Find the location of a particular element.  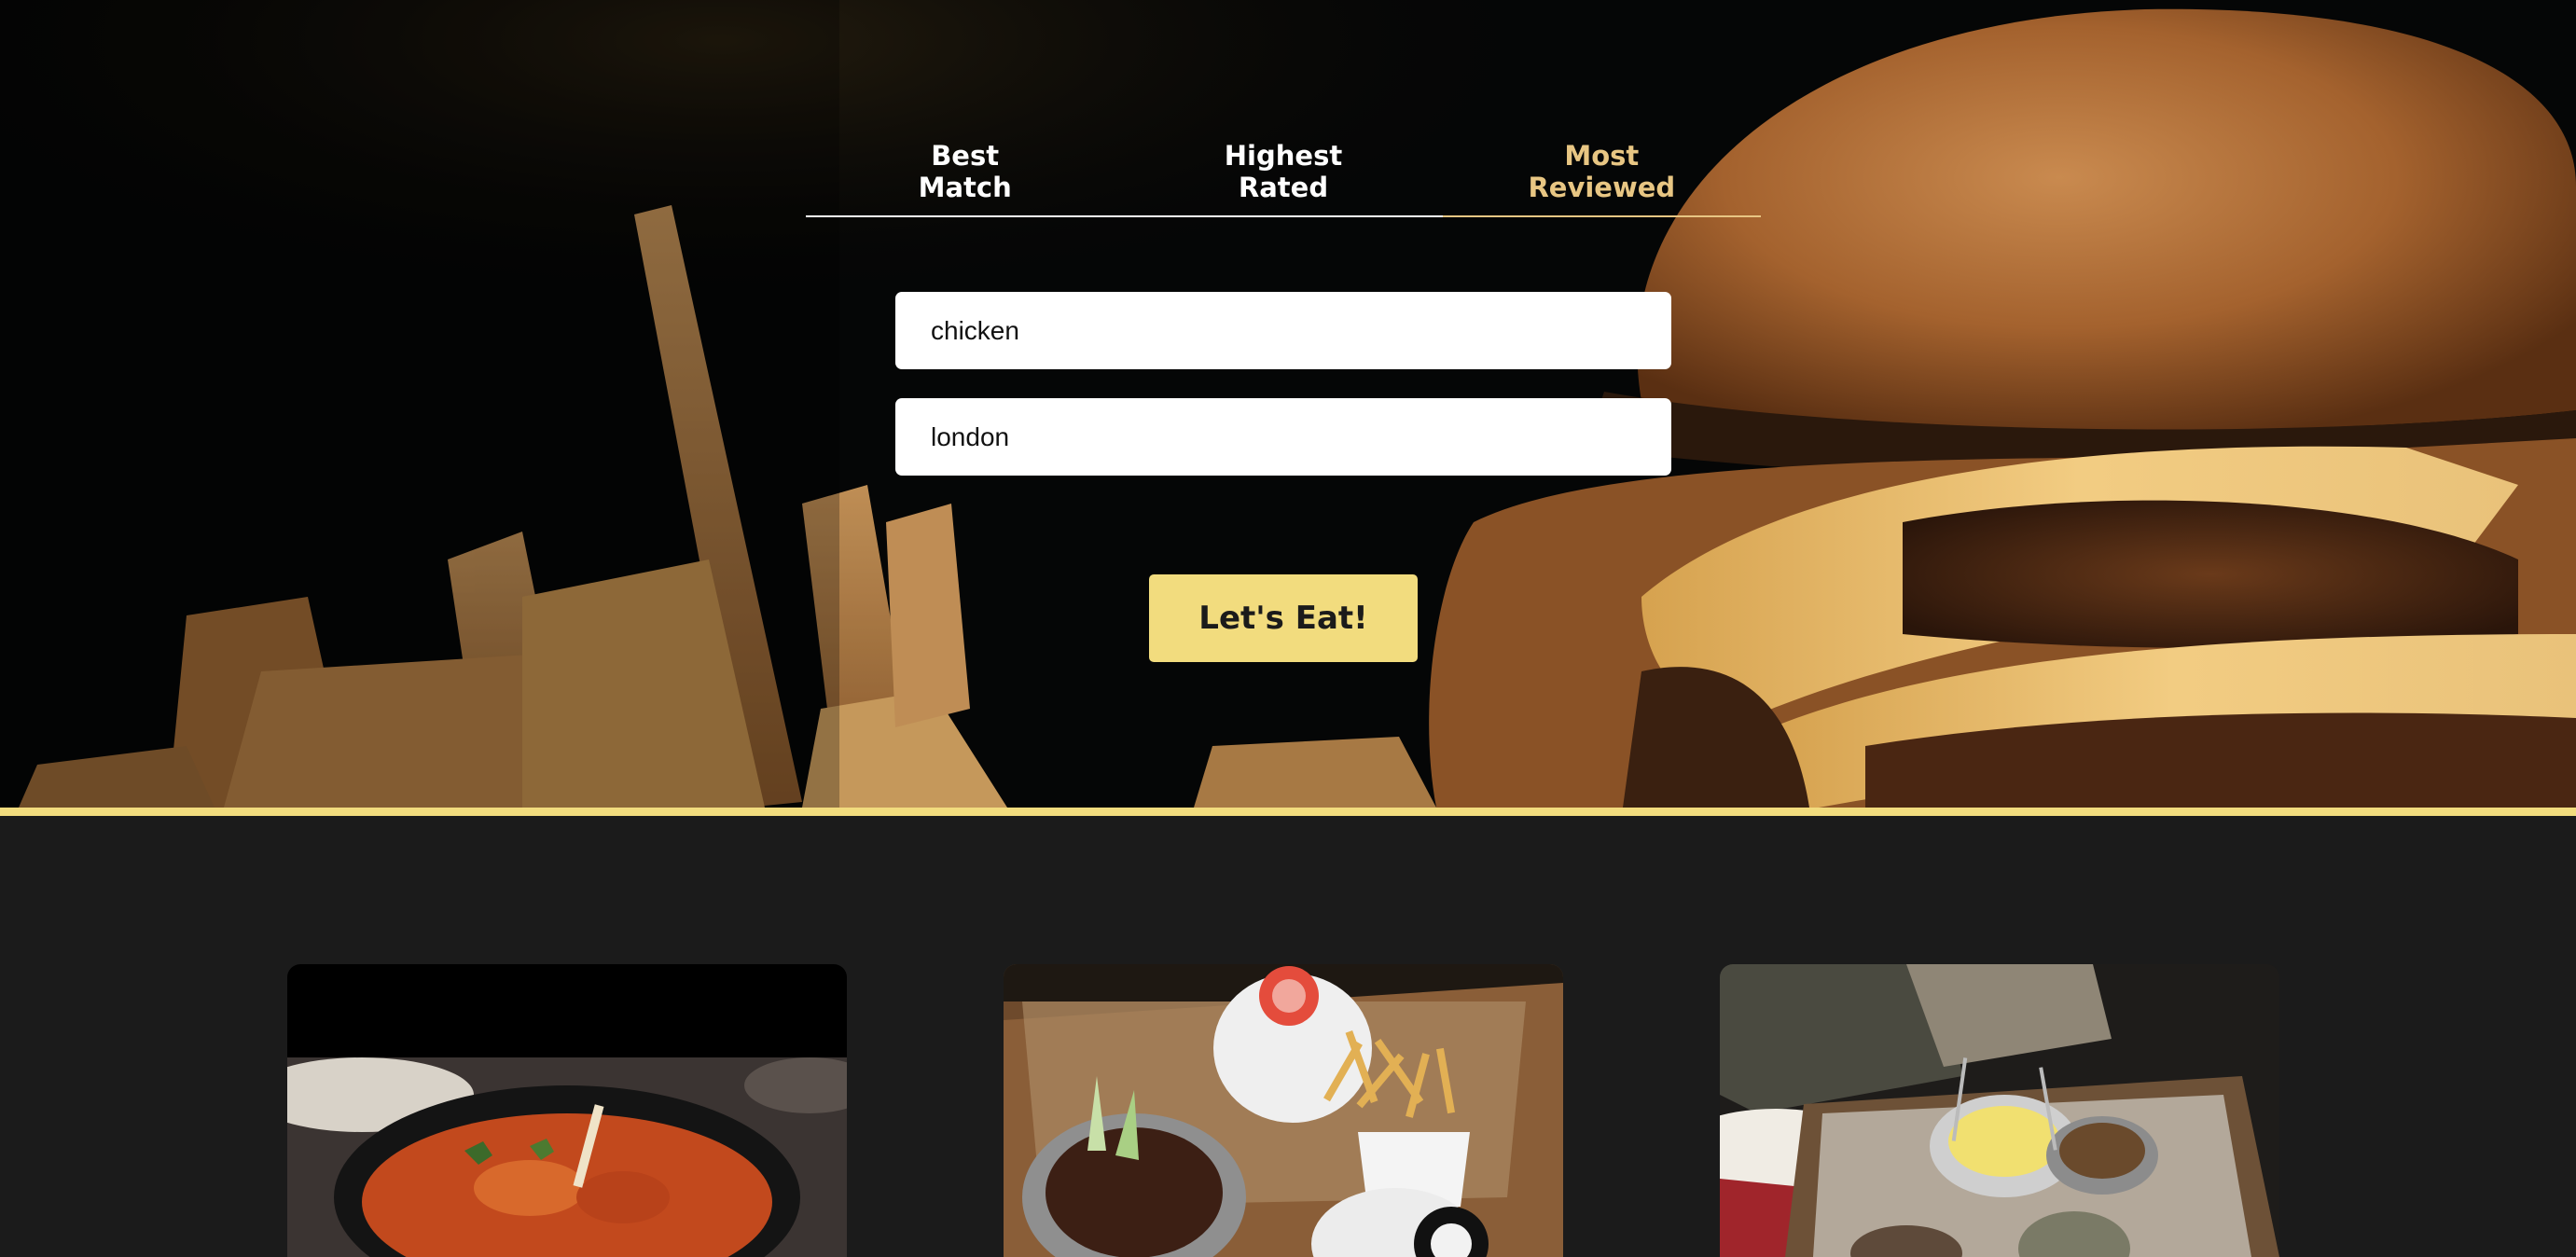

tab-best-match-line2: Match is located at coordinates (965, 187).